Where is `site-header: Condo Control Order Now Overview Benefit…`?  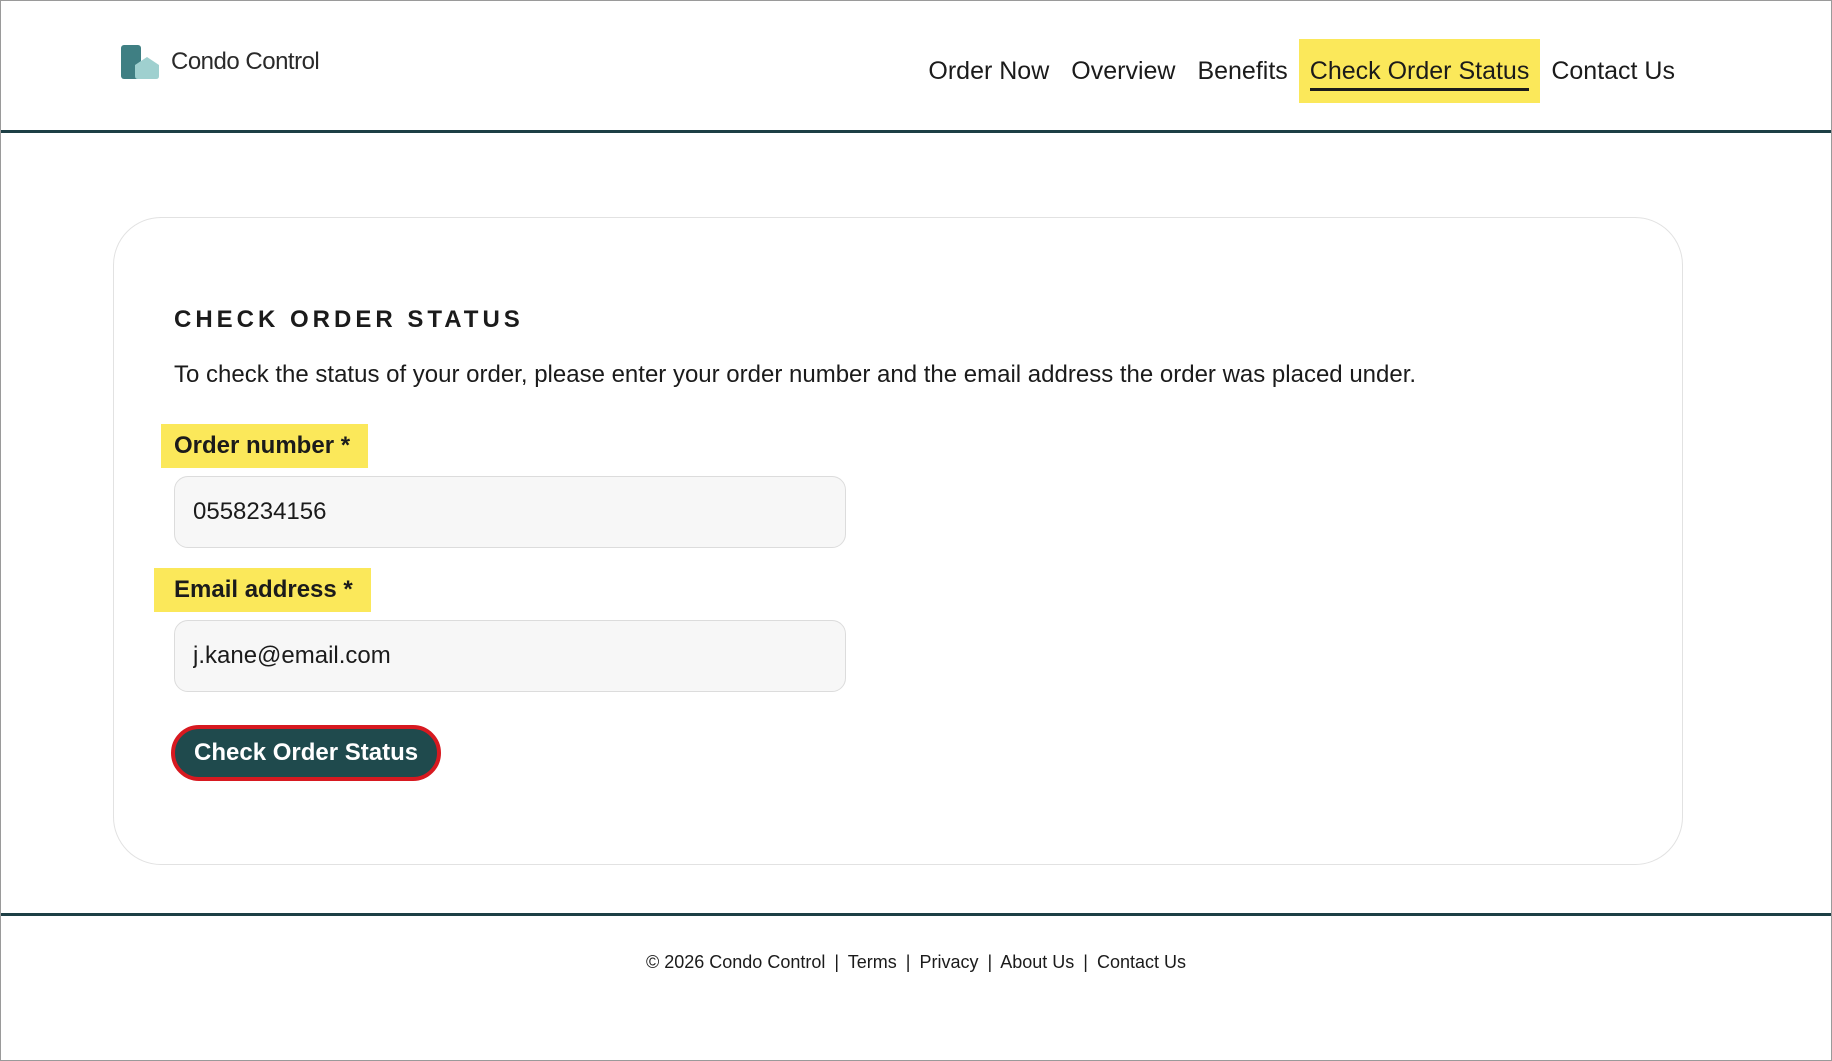 site-header: Condo Control Order Now Overview Benefit… is located at coordinates (916, 67).